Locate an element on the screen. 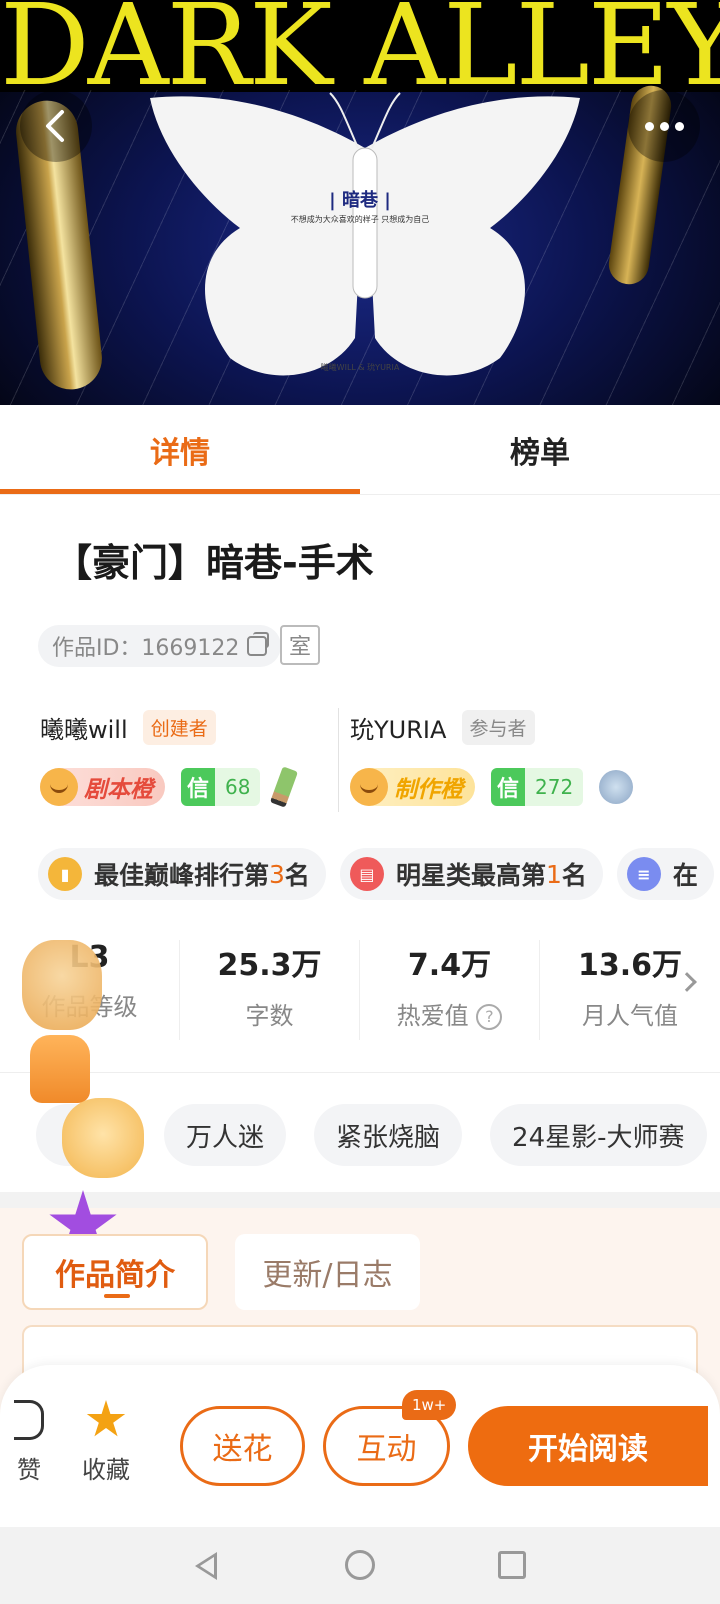 This screenshot has height=1604, width=720. rank-text: 最佳巅峰排行第 is located at coordinates (182, 875).